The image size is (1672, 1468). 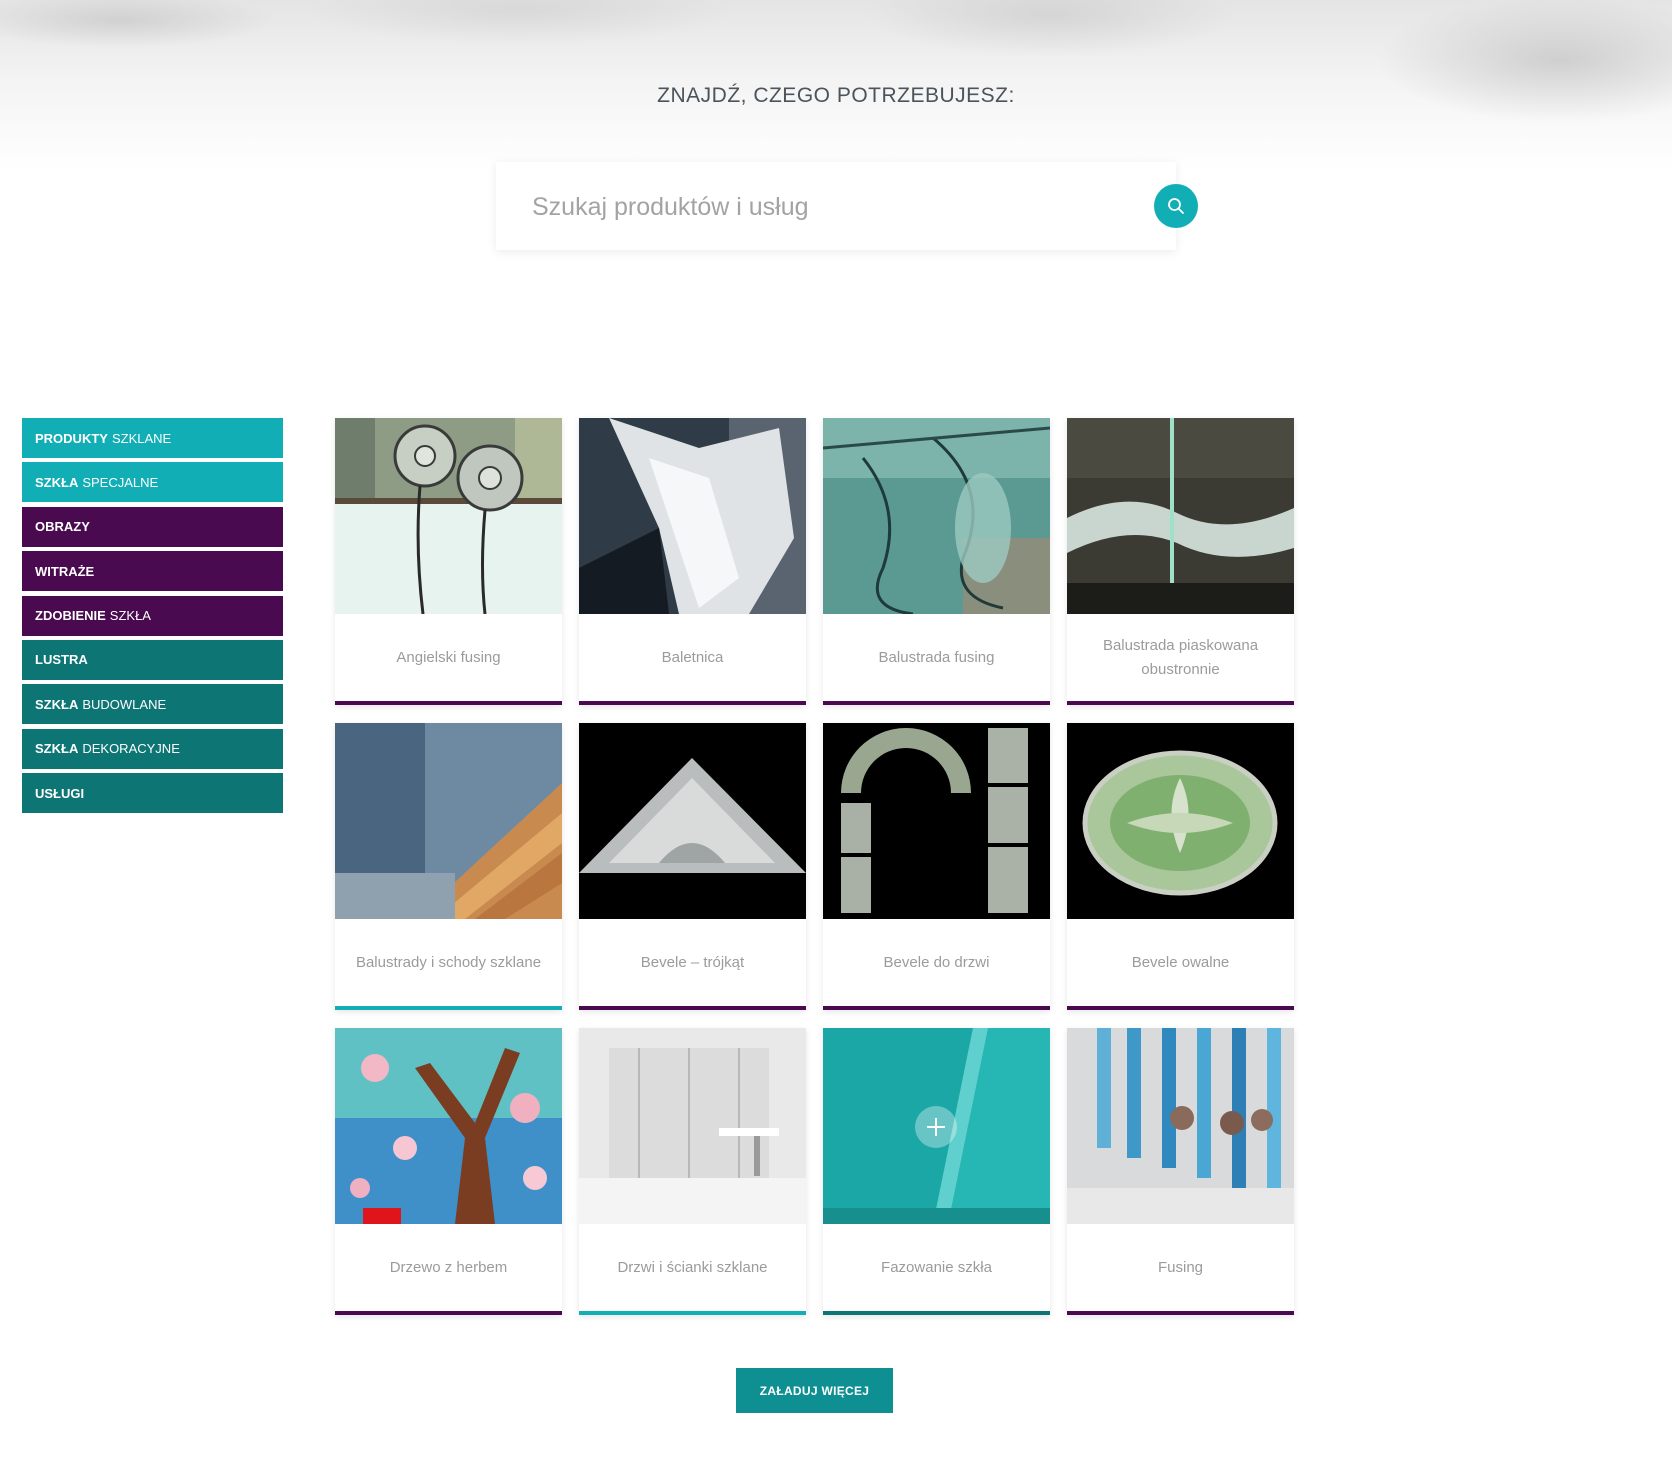 What do you see at coordinates (1180, 962) in the screenshot?
I see `product-caption: Bevele owalne` at bounding box center [1180, 962].